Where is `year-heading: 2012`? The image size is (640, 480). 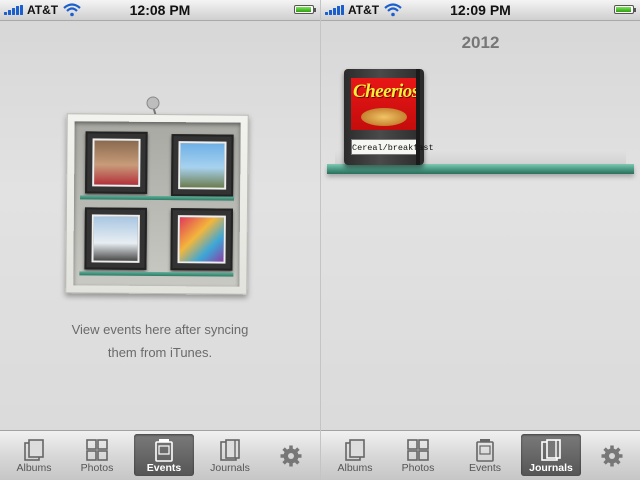
year-heading: 2012 is located at coordinates (480, 42).